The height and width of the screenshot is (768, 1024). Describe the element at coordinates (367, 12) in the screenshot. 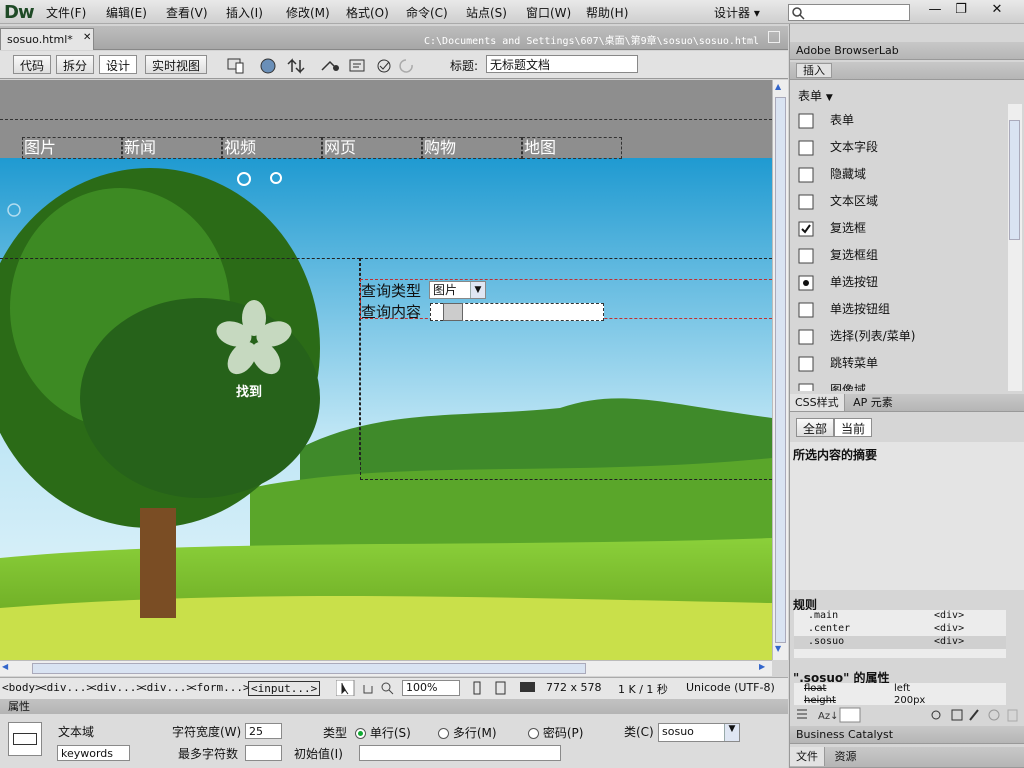

I see `menu-item-5: 格式(O)` at that location.